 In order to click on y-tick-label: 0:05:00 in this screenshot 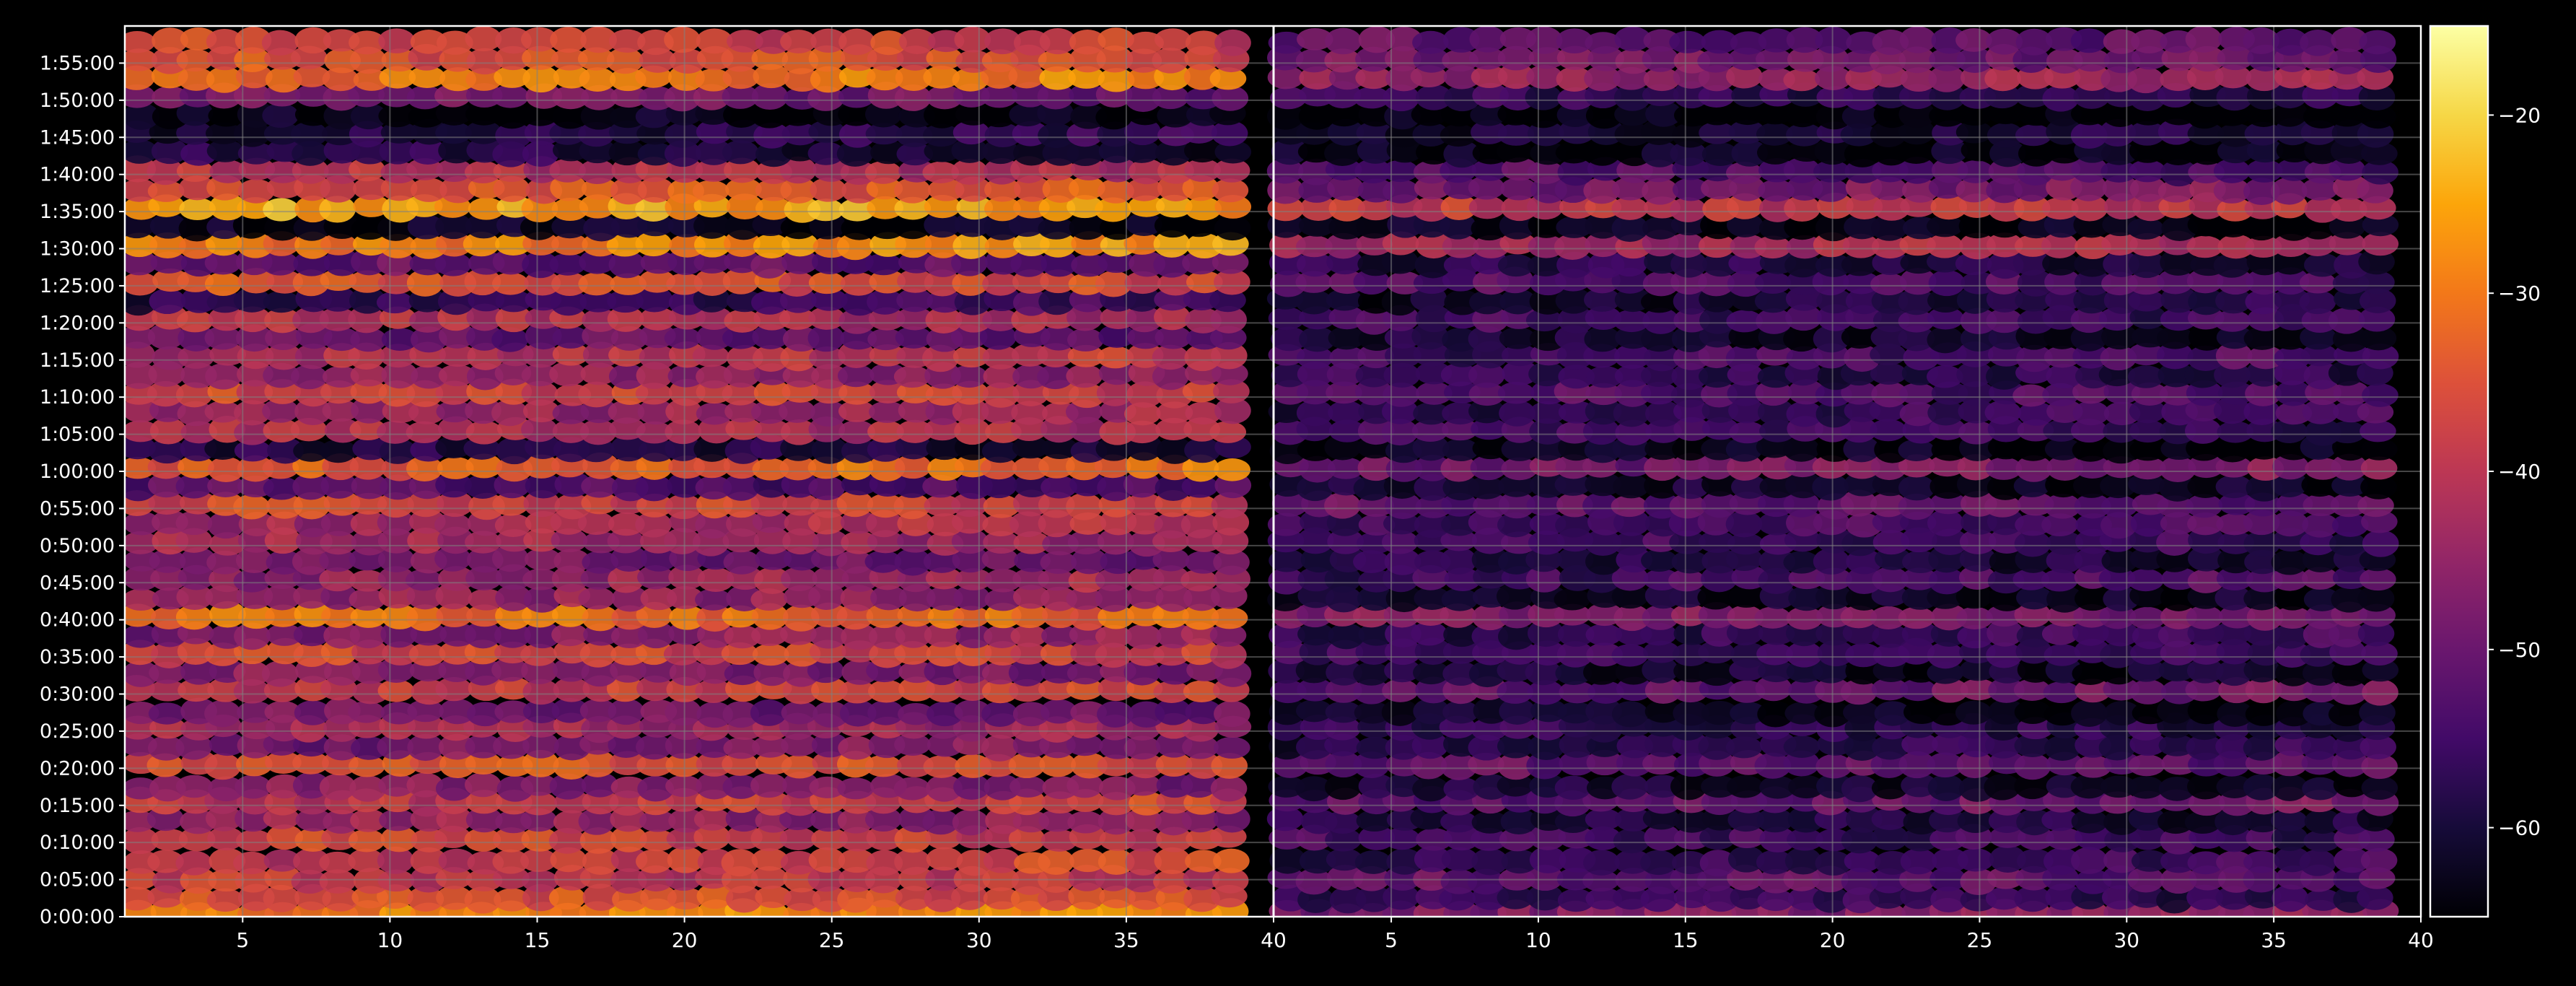, I will do `click(77, 880)`.